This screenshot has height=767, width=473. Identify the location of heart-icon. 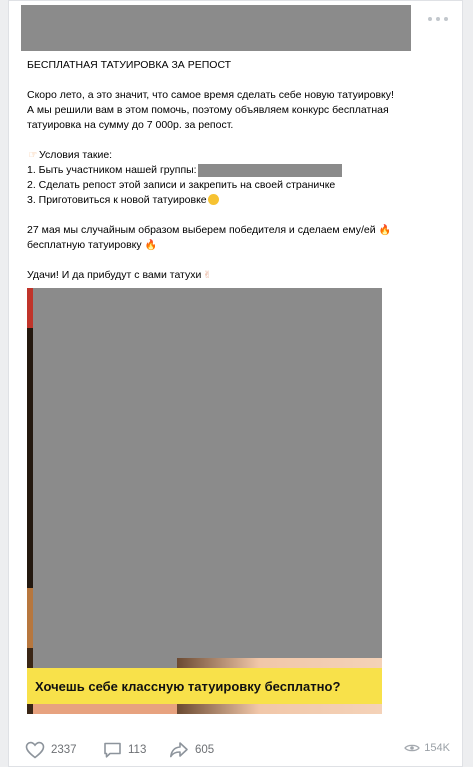
(35, 750).